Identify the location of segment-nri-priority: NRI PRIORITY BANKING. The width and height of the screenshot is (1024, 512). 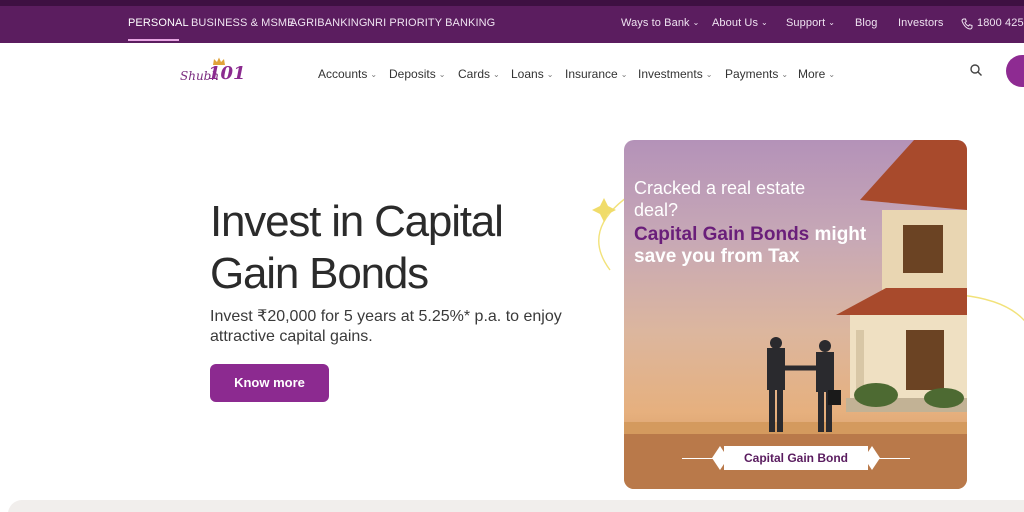
(431, 23).